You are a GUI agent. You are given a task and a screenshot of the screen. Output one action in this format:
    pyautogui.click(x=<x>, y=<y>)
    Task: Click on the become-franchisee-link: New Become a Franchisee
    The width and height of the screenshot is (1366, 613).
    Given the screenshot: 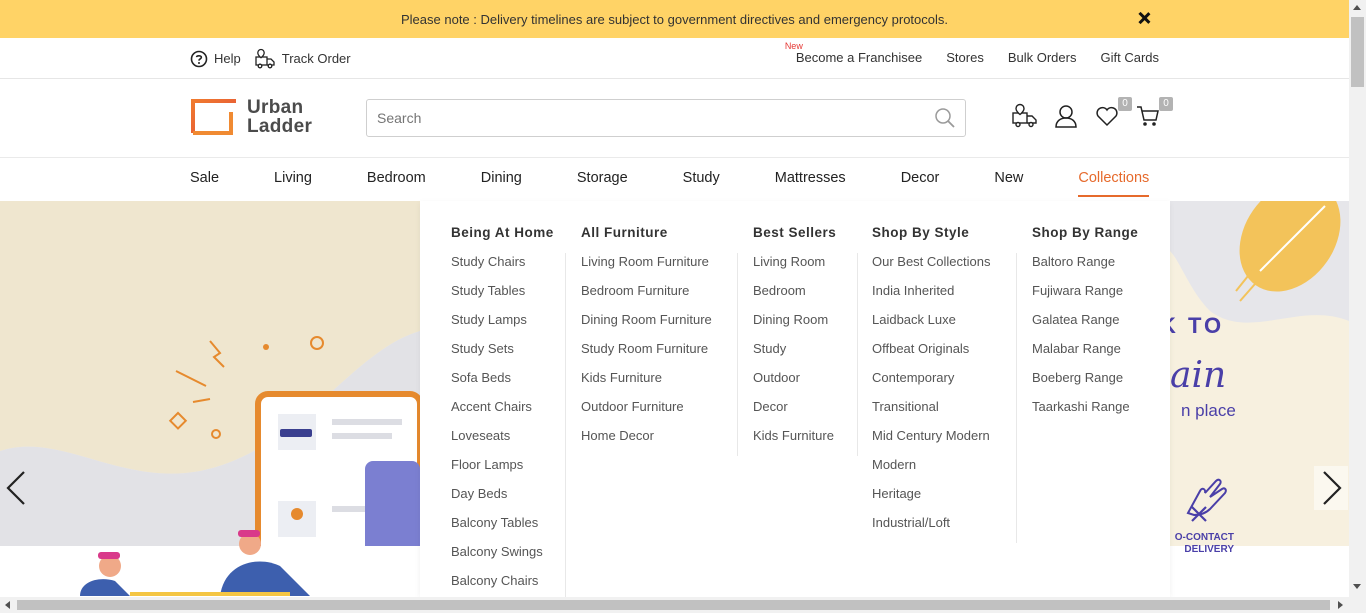 What is the action you would take?
    pyautogui.click(x=854, y=53)
    